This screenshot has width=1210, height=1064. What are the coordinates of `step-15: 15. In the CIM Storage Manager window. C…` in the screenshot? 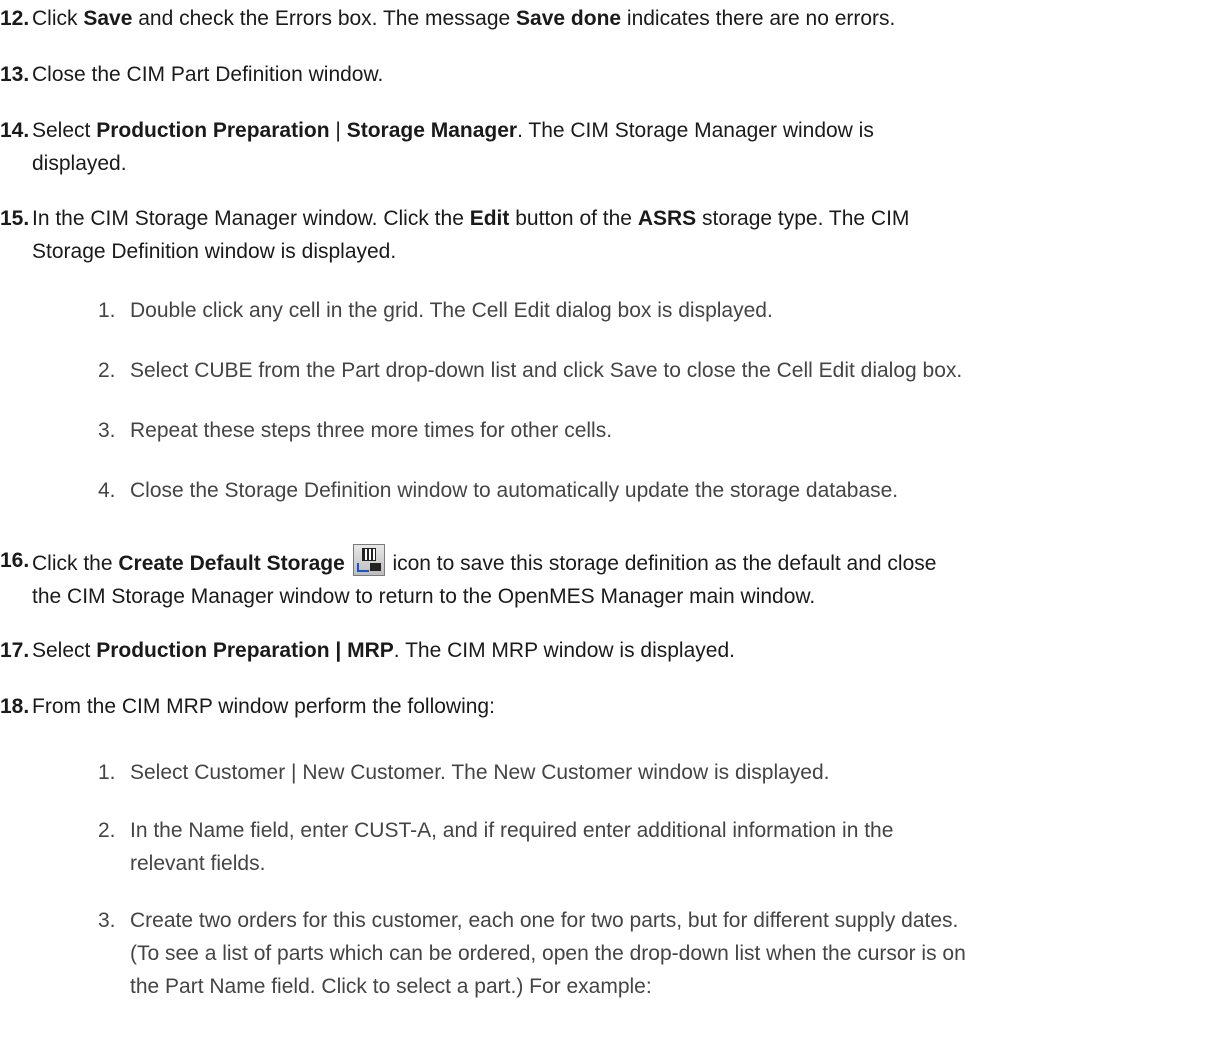 It's located at (595, 235).